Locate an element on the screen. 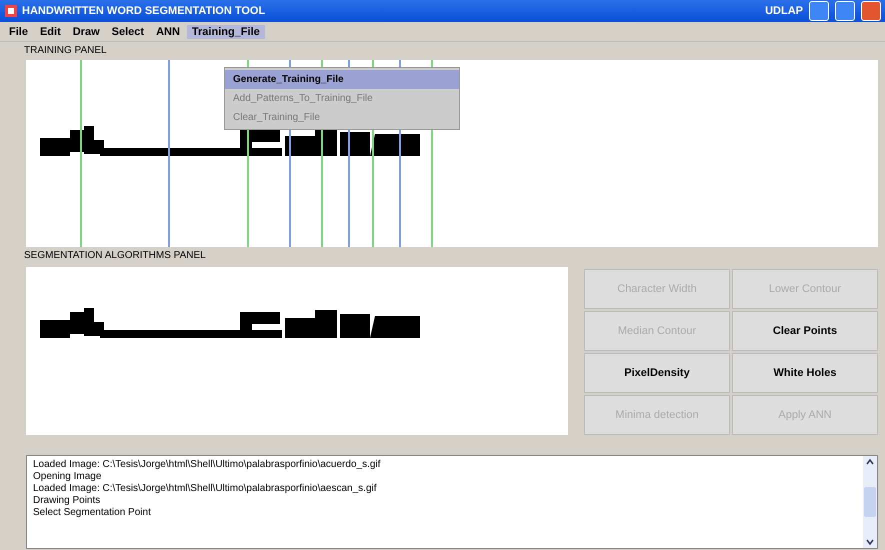  panel-title: SEGMENTATION ALGORITHMS PANEL is located at coordinates (115, 256).